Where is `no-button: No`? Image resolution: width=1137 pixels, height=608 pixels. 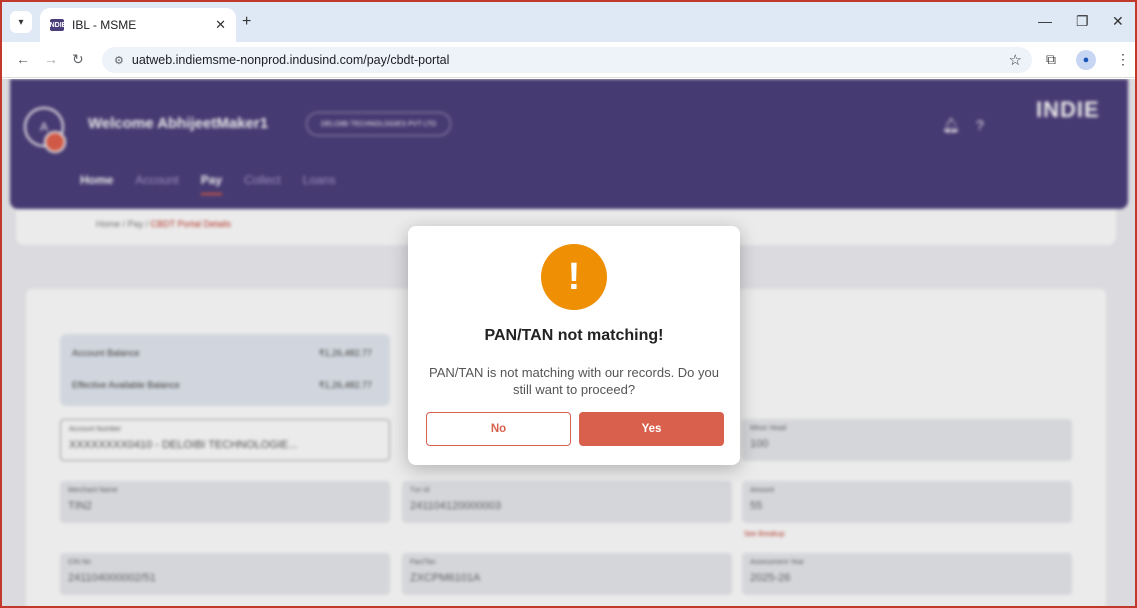
no-button: No is located at coordinates (498, 429).